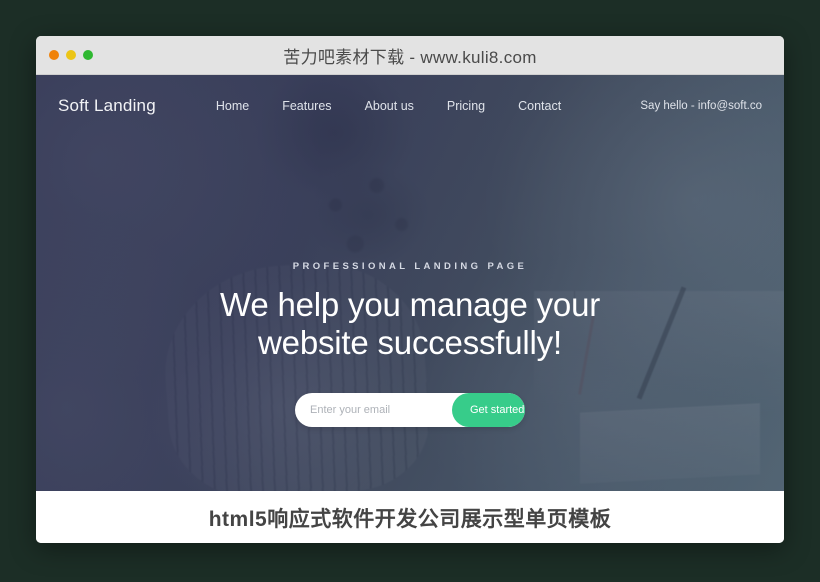 This screenshot has height=582, width=820. What do you see at coordinates (410, 266) in the screenshot?
I see `hero-eyebrow: PROFESSIONAL LANDING PAGE` at bounding box center [410, 266].